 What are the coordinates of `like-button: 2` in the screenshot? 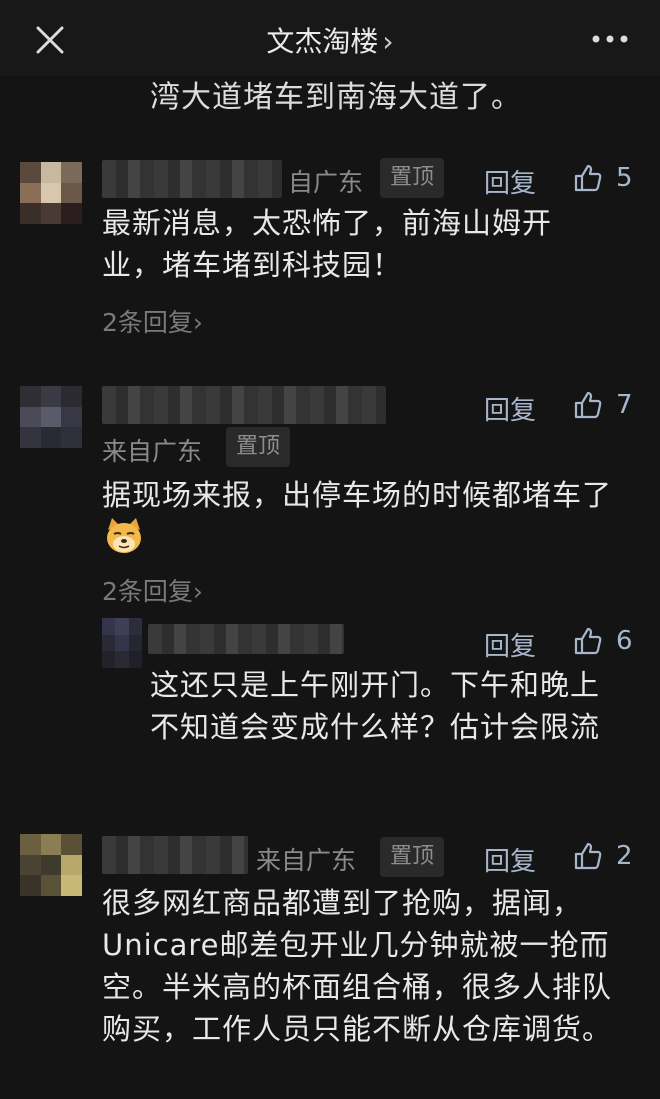 It's located at (602, 856).